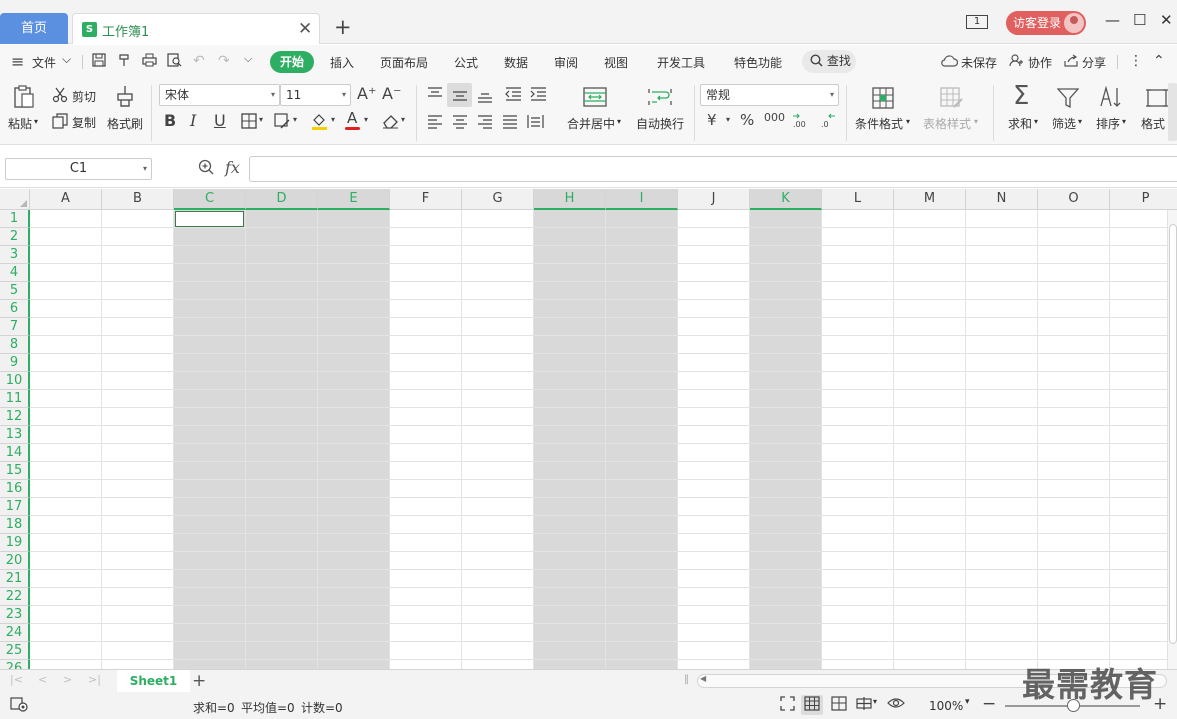  What do you see at coordinates (19, 706) in the screenshot?
I see `macro-record-icon` at bounding box center [19, 706].